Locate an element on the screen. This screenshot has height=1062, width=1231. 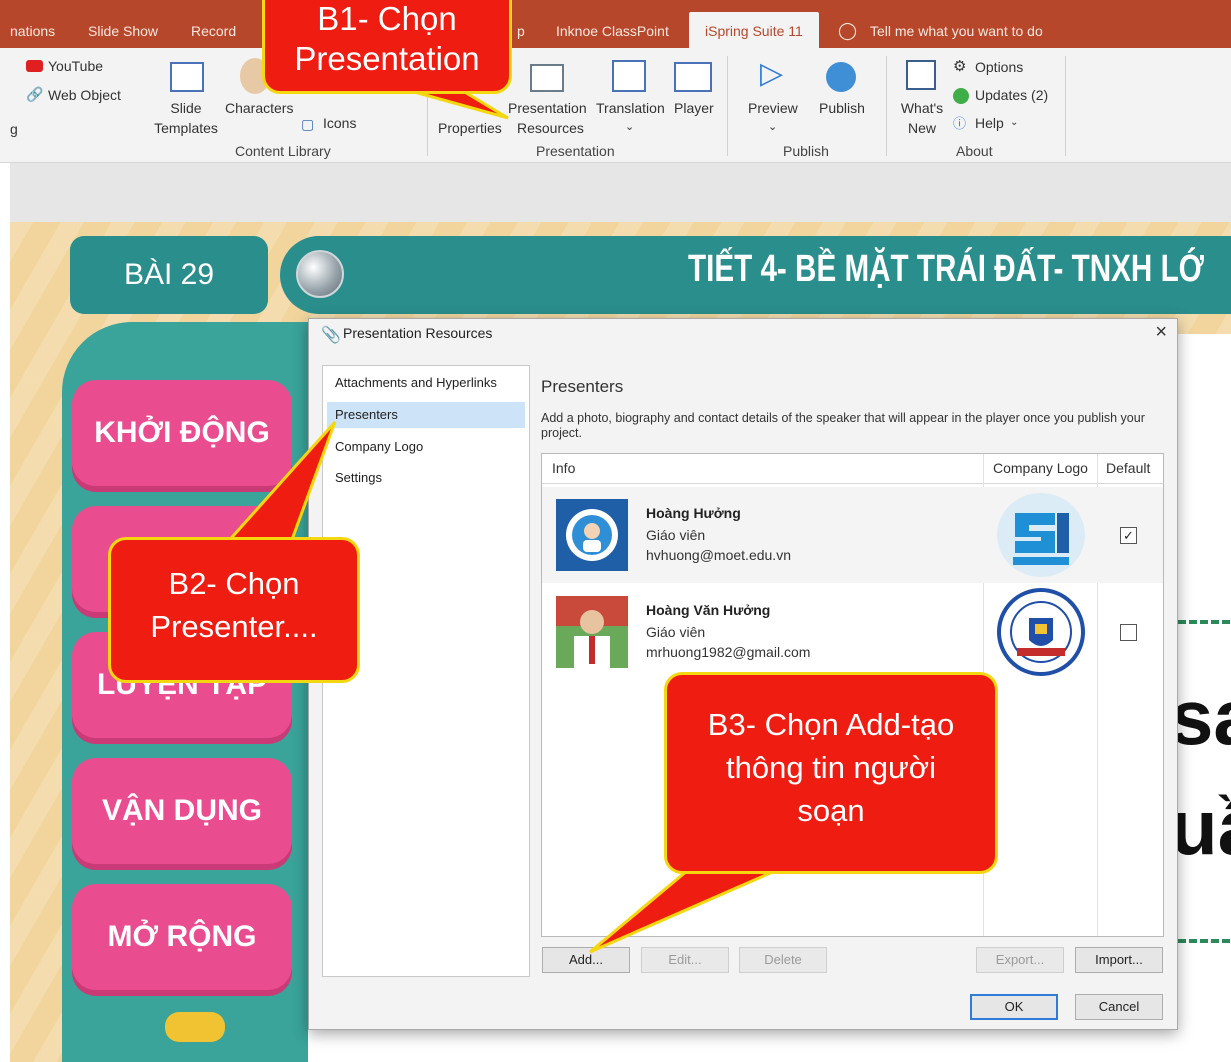
nav-settings: Settings is located at coordinates (426, 478).